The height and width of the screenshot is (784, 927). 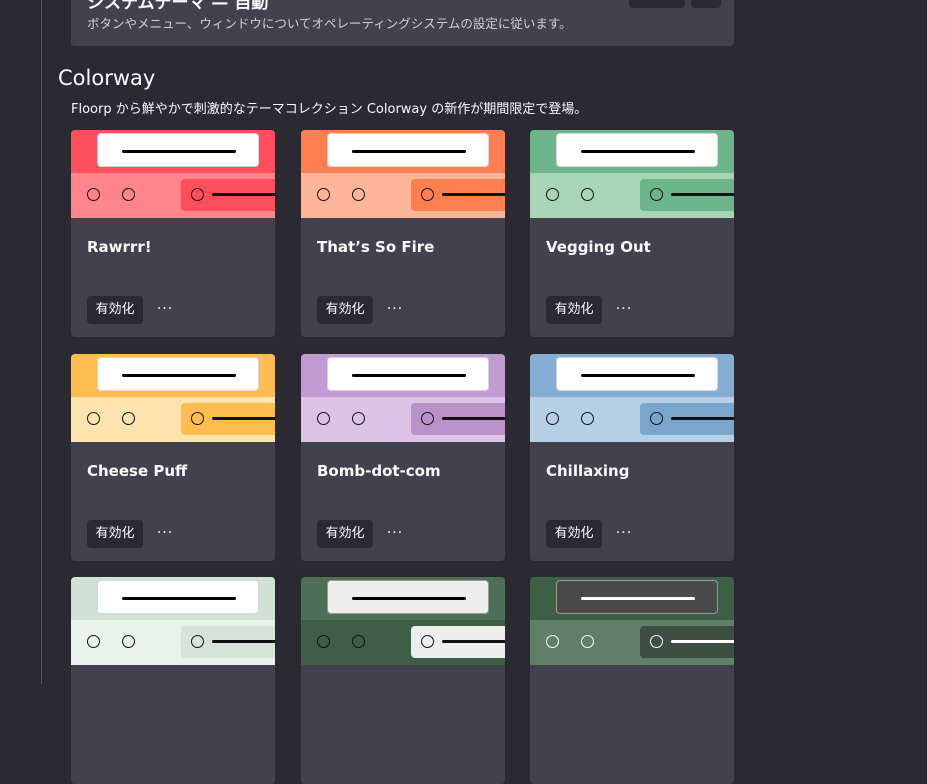 I want to click on colorway-name: Chillaxing, so click(x=588, y=471).